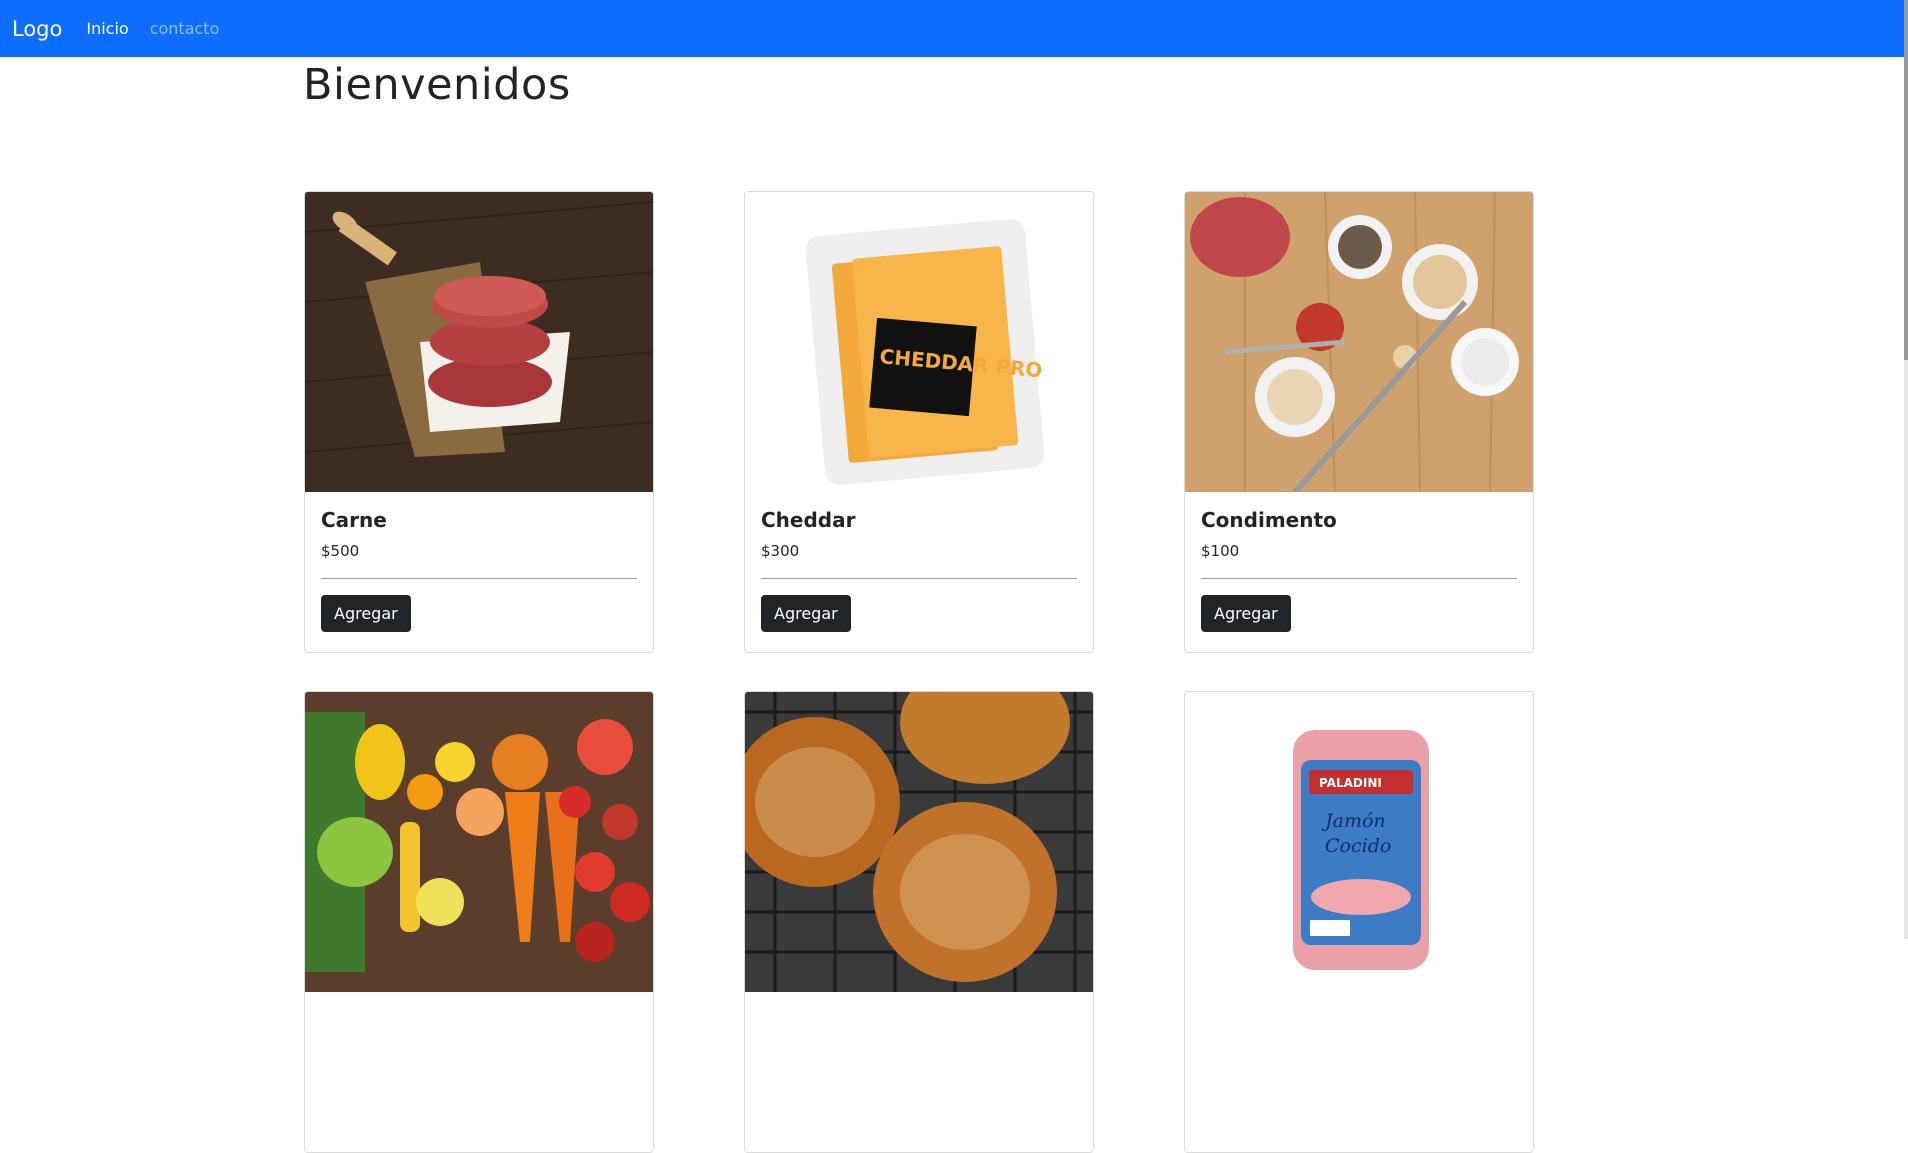  I want to click on product-image-cheddar: CHEDDAR PRO, so click(919, 342).